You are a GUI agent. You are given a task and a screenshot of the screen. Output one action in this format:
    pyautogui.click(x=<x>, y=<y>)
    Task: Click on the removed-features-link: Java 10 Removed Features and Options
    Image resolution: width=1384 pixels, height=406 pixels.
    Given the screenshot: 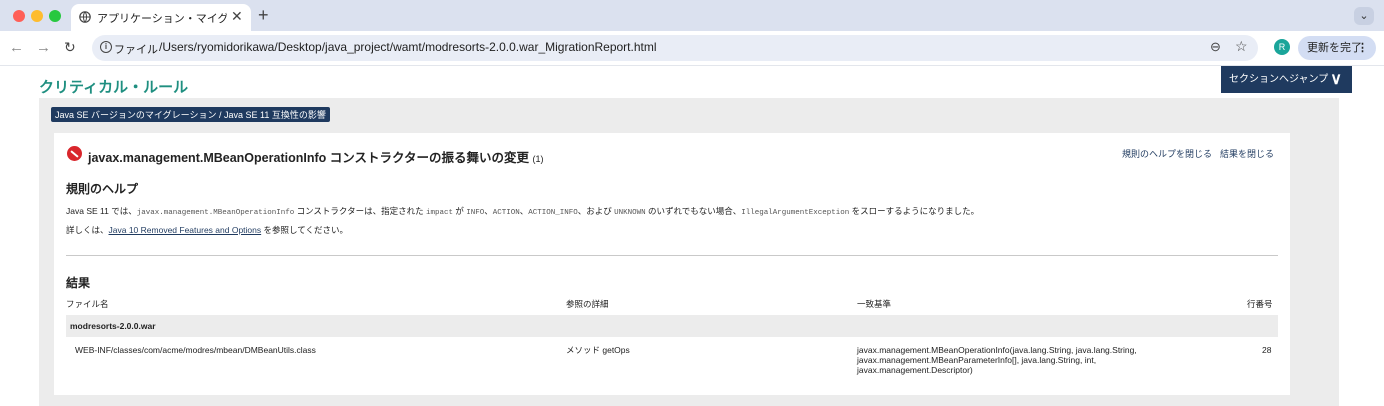 What is the action you would take?
    pyautogui.click(x=185, y=230)
    